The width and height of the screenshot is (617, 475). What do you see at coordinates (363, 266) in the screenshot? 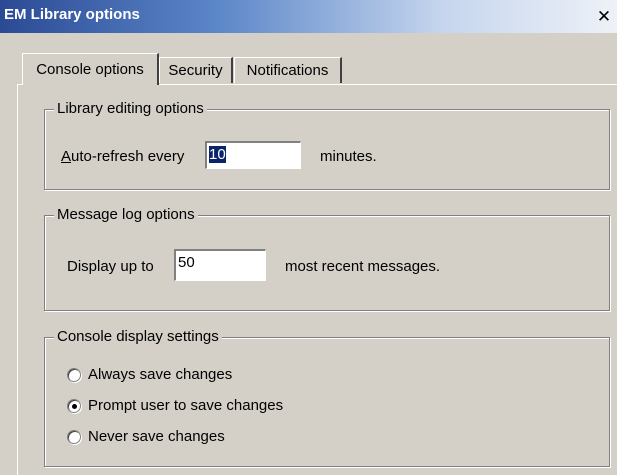
I see `recent-messages-label: most recent messages.` at bounding box center [363, 266].